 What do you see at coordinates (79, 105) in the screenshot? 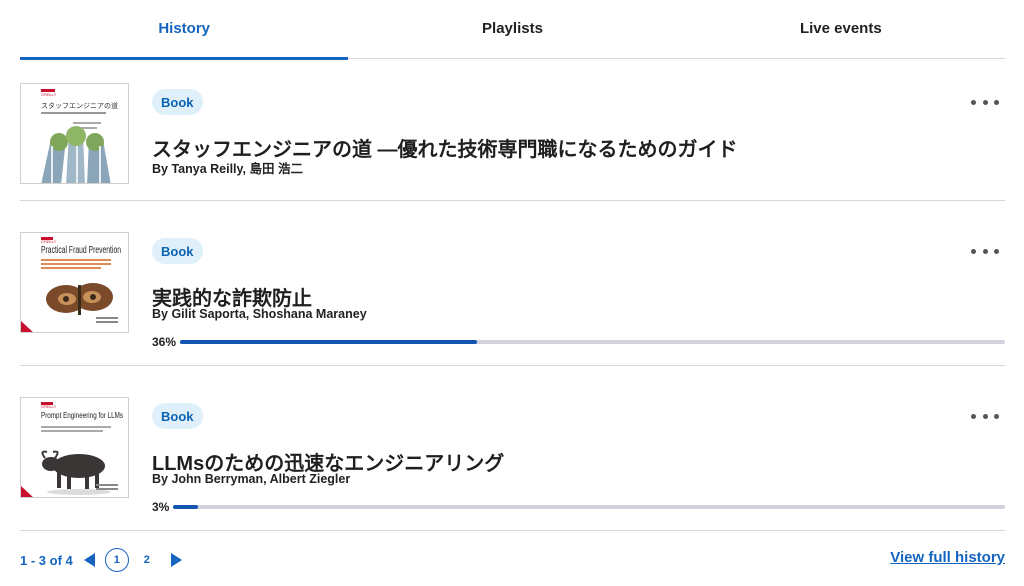
I see `cover-title: スタッフエンジニアの道` at bounding box center [79, 105].